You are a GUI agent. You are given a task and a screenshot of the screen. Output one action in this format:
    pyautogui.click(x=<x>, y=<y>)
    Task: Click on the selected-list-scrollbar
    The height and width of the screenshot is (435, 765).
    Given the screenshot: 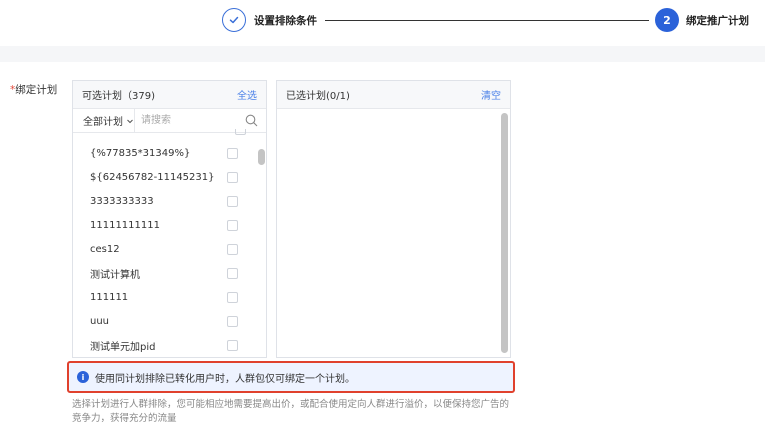 What is the action you would take?
    pyautogui.click(x=504, y=233)
    